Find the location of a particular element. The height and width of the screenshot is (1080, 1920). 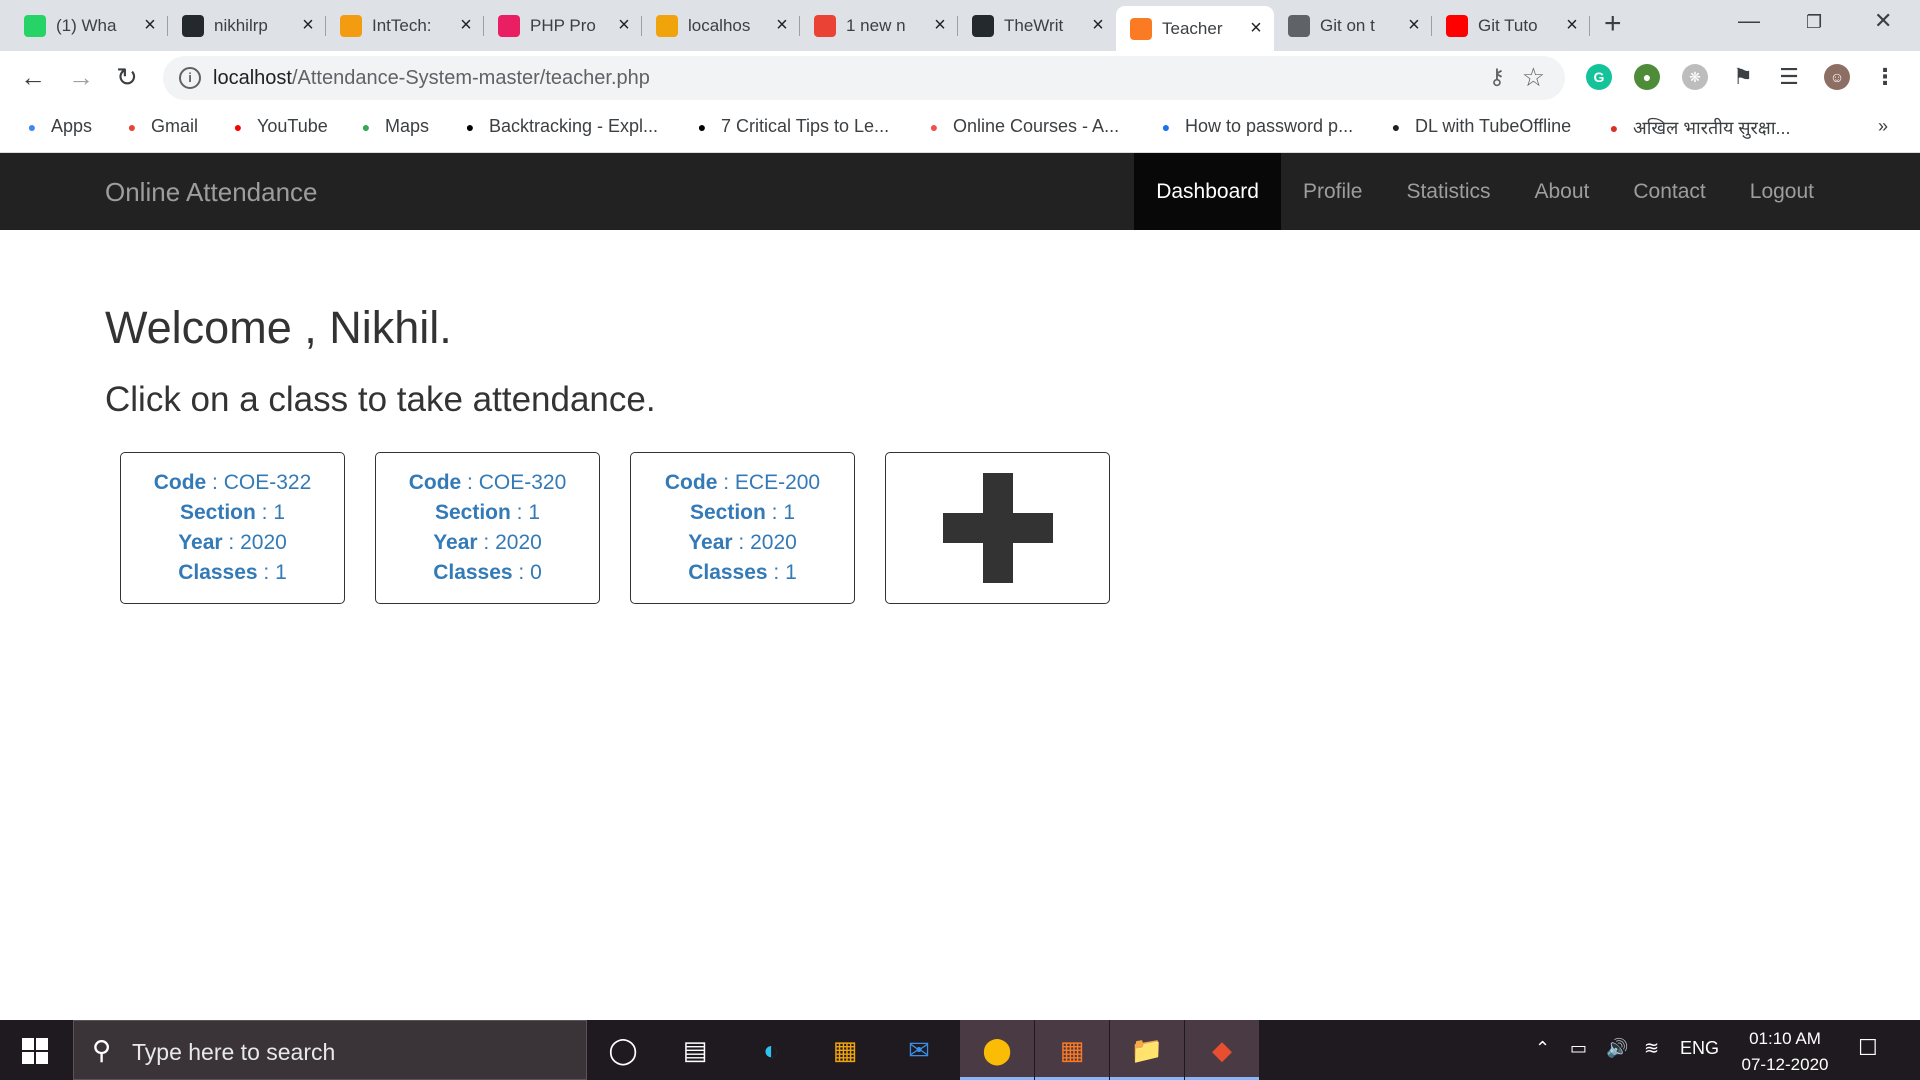

wifi-icon: ≋ is located at coordinates (1651, 1048).